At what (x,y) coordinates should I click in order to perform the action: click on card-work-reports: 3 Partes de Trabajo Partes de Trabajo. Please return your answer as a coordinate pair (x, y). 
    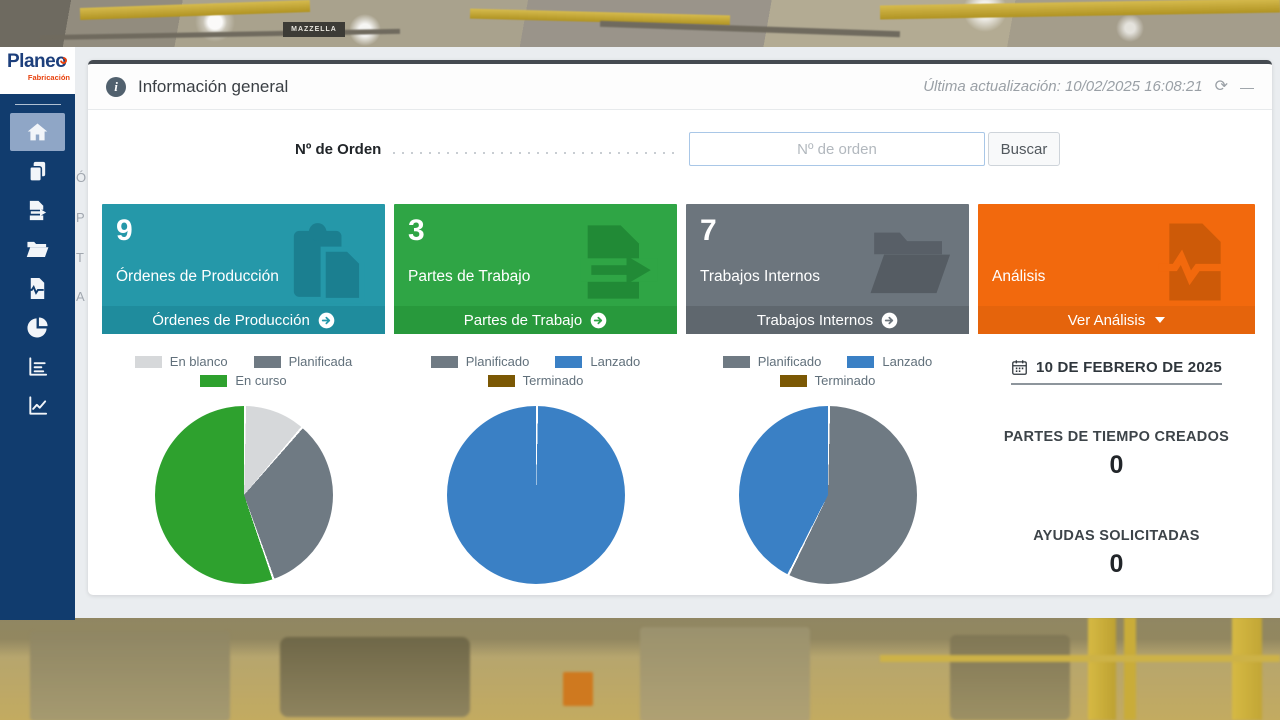
    Looking at the image, I should click on (535, 269).